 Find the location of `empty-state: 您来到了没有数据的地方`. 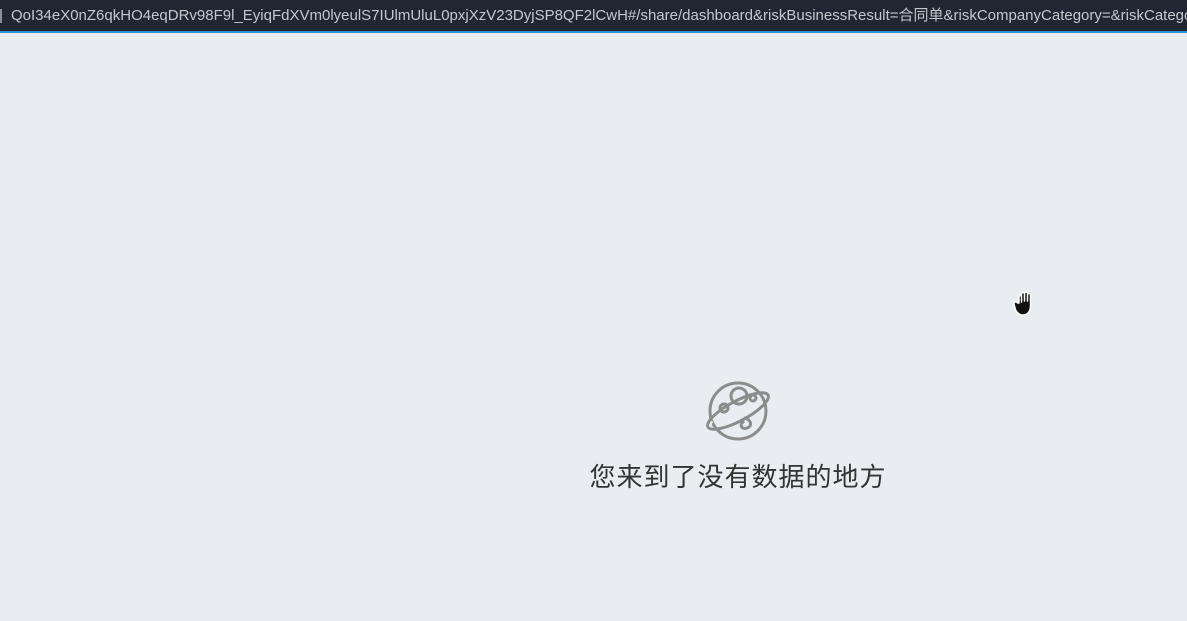

empty-state: 您来到了没有数据的地方 is located at coordinates (738, 437).